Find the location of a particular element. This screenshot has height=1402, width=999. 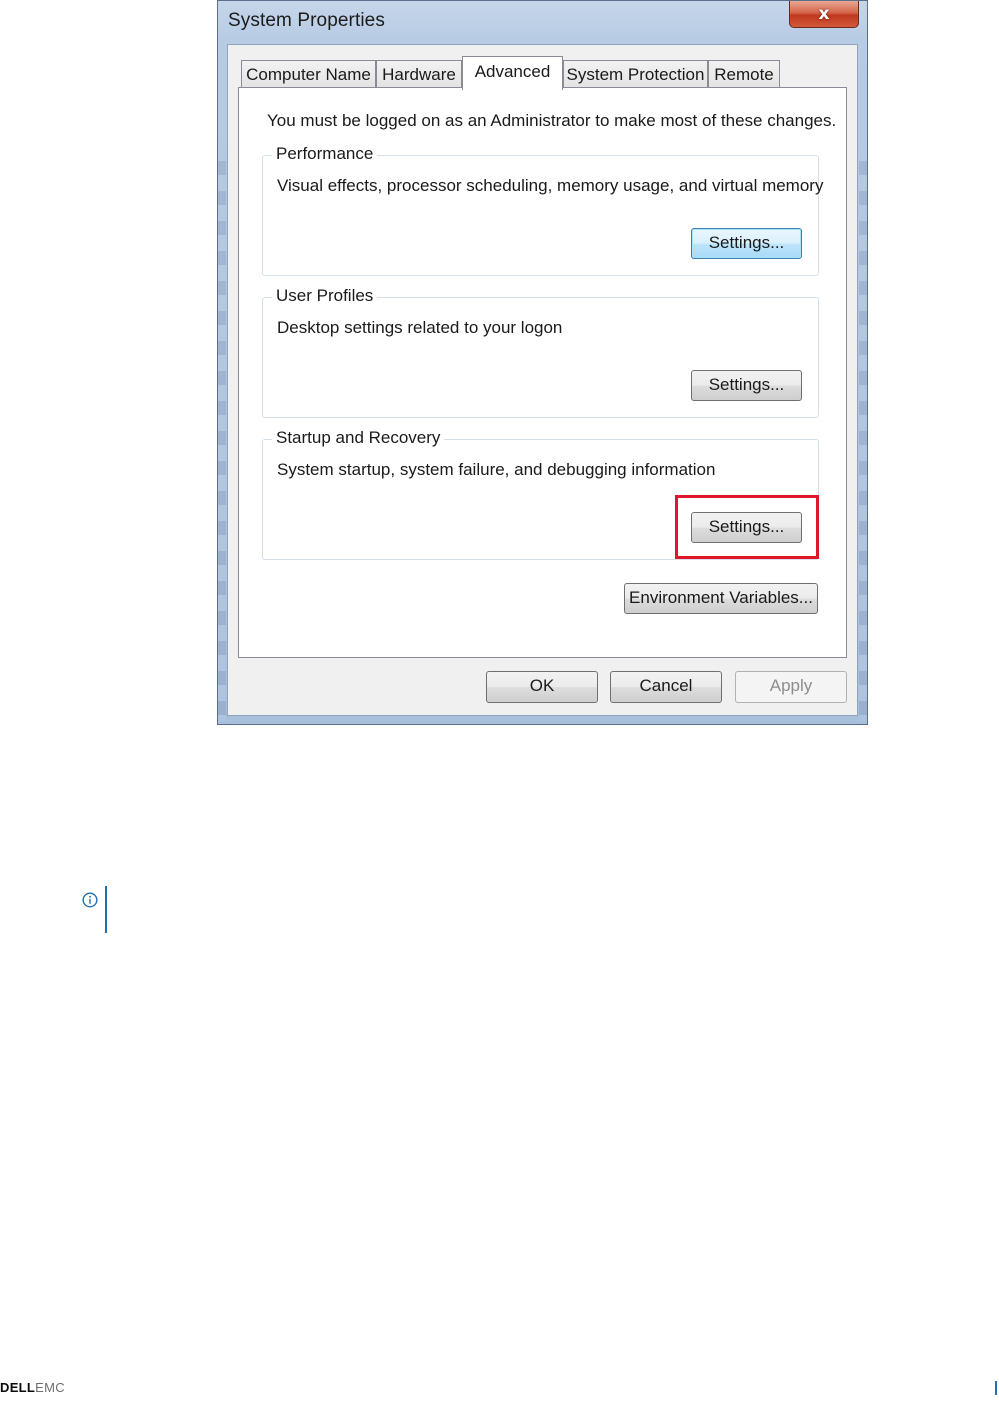

note-bar is located at coordinates (106, 909).